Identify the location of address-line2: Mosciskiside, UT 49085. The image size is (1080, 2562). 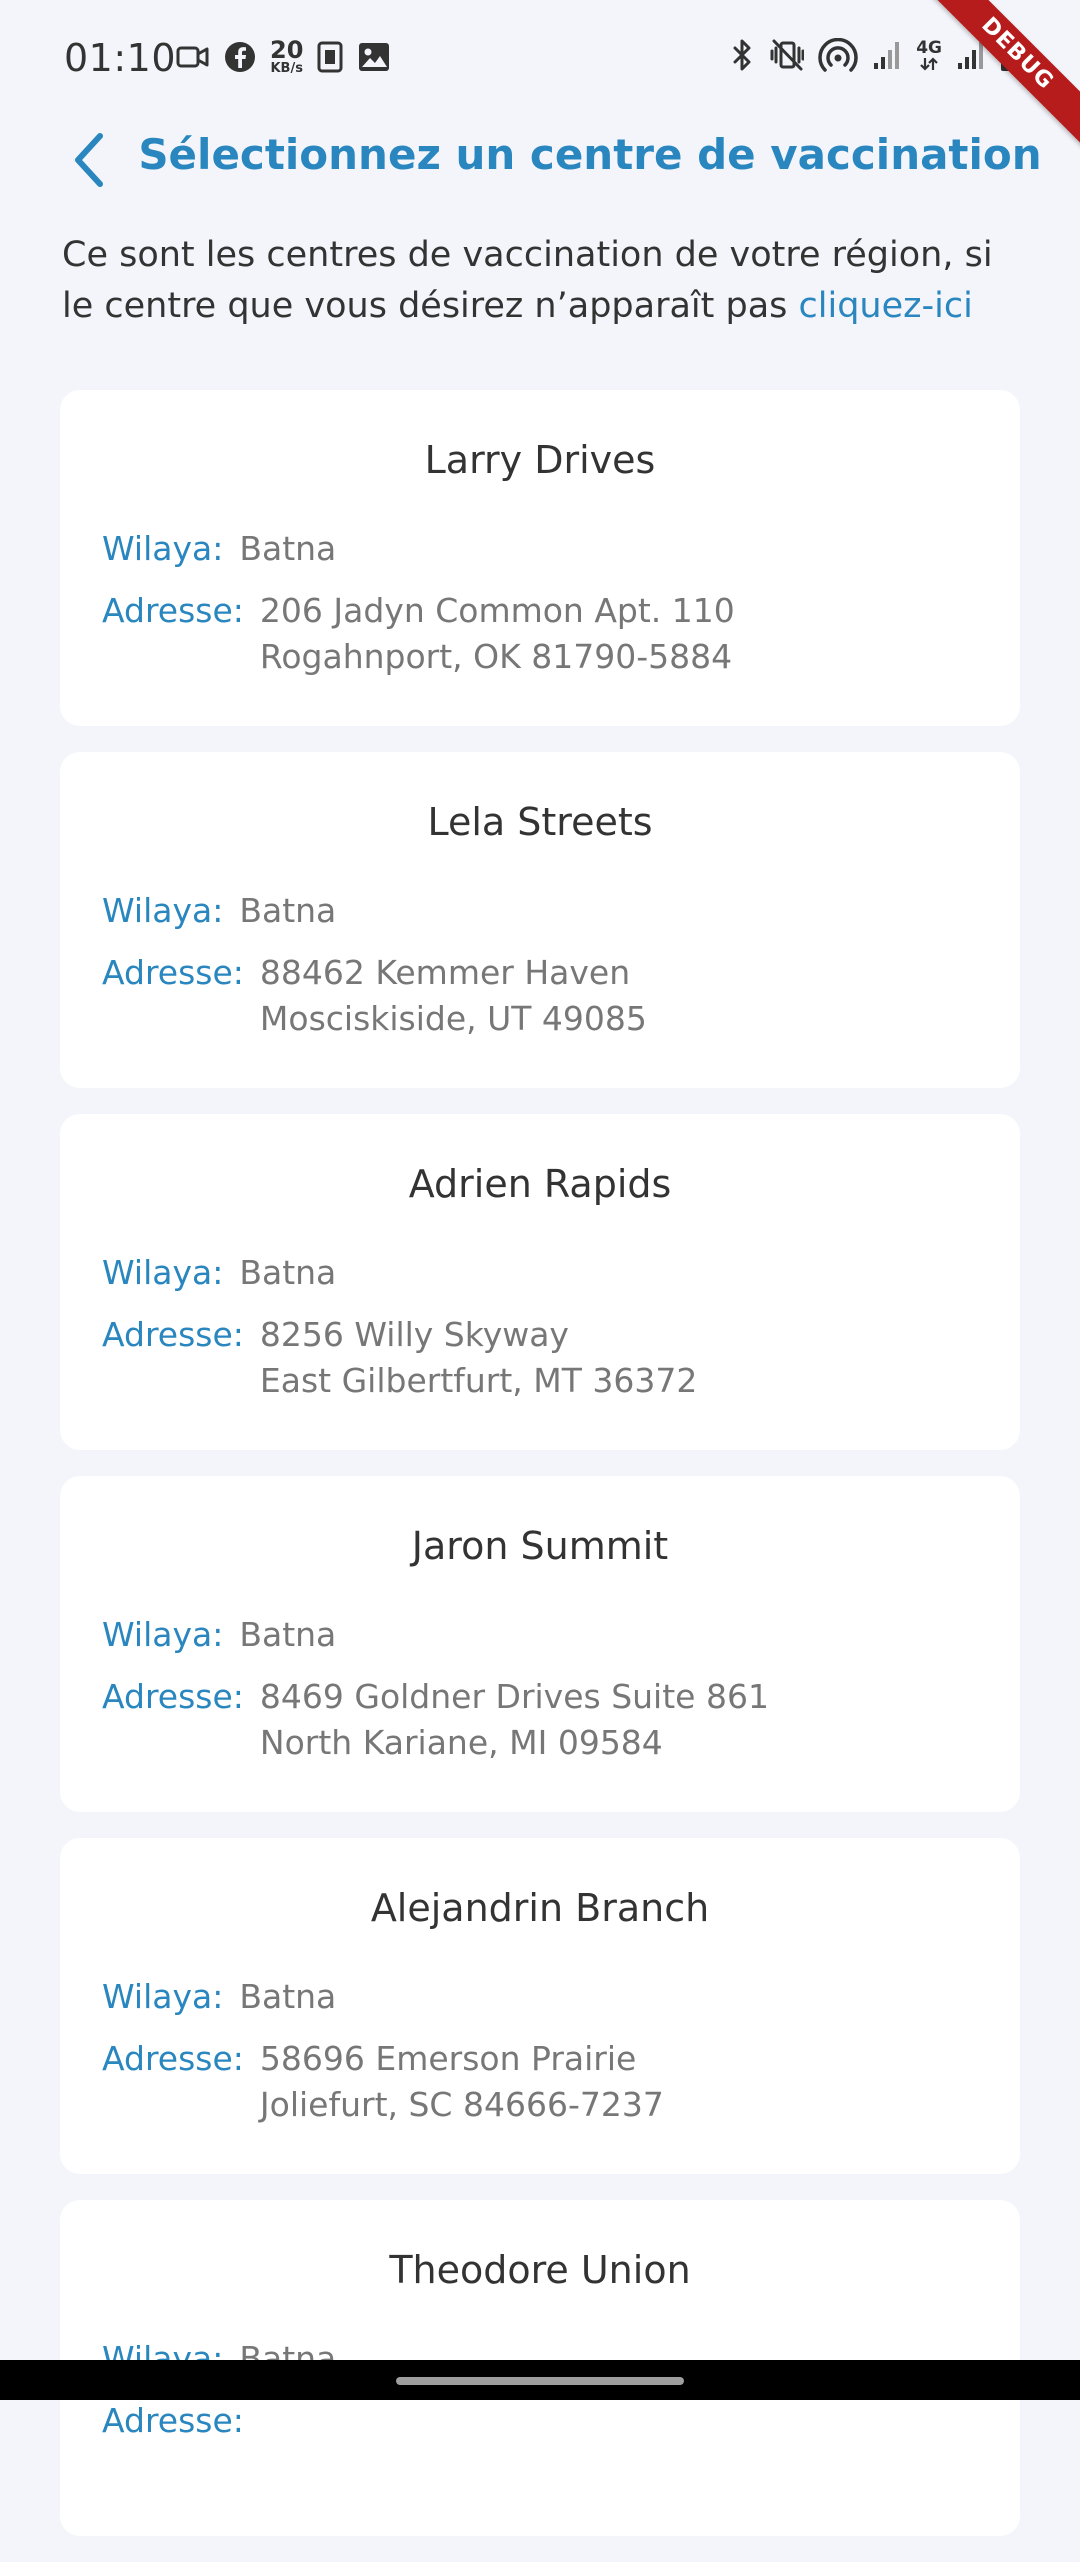
(453, 1018).